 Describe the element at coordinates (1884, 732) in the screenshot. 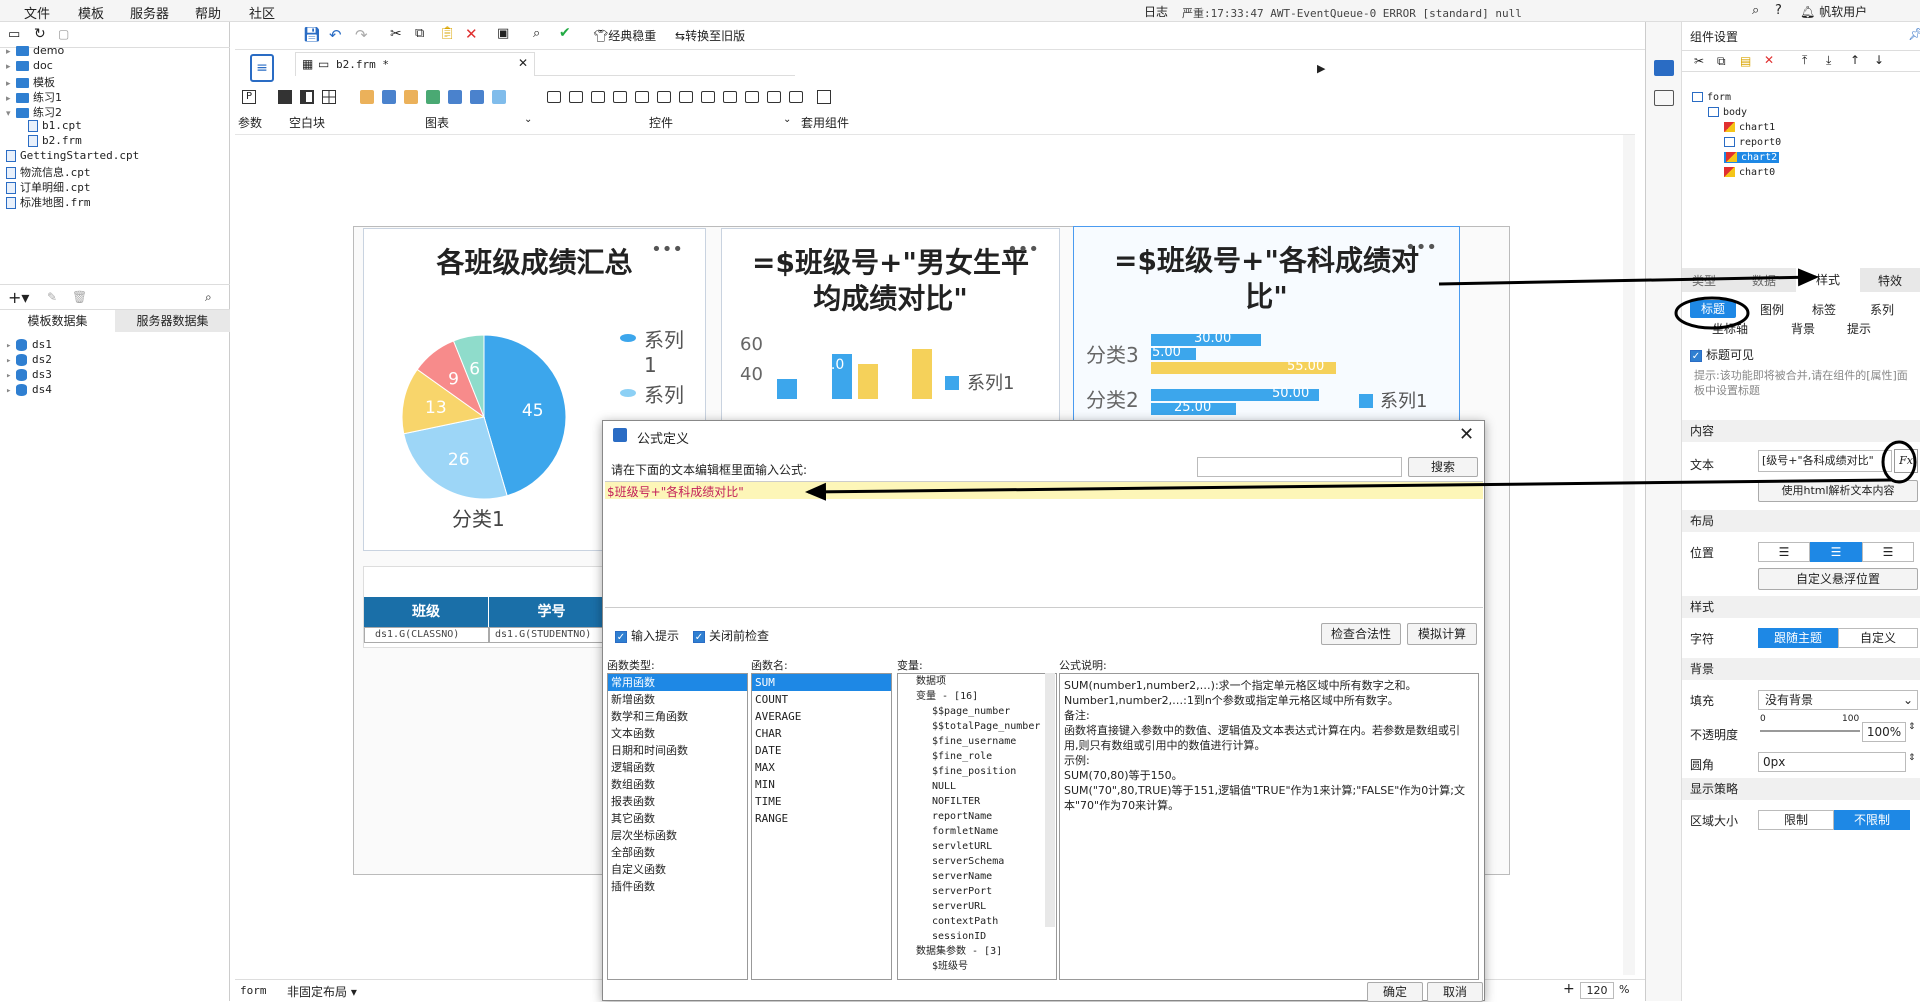

I see `opacity-input: 100%` at that location.